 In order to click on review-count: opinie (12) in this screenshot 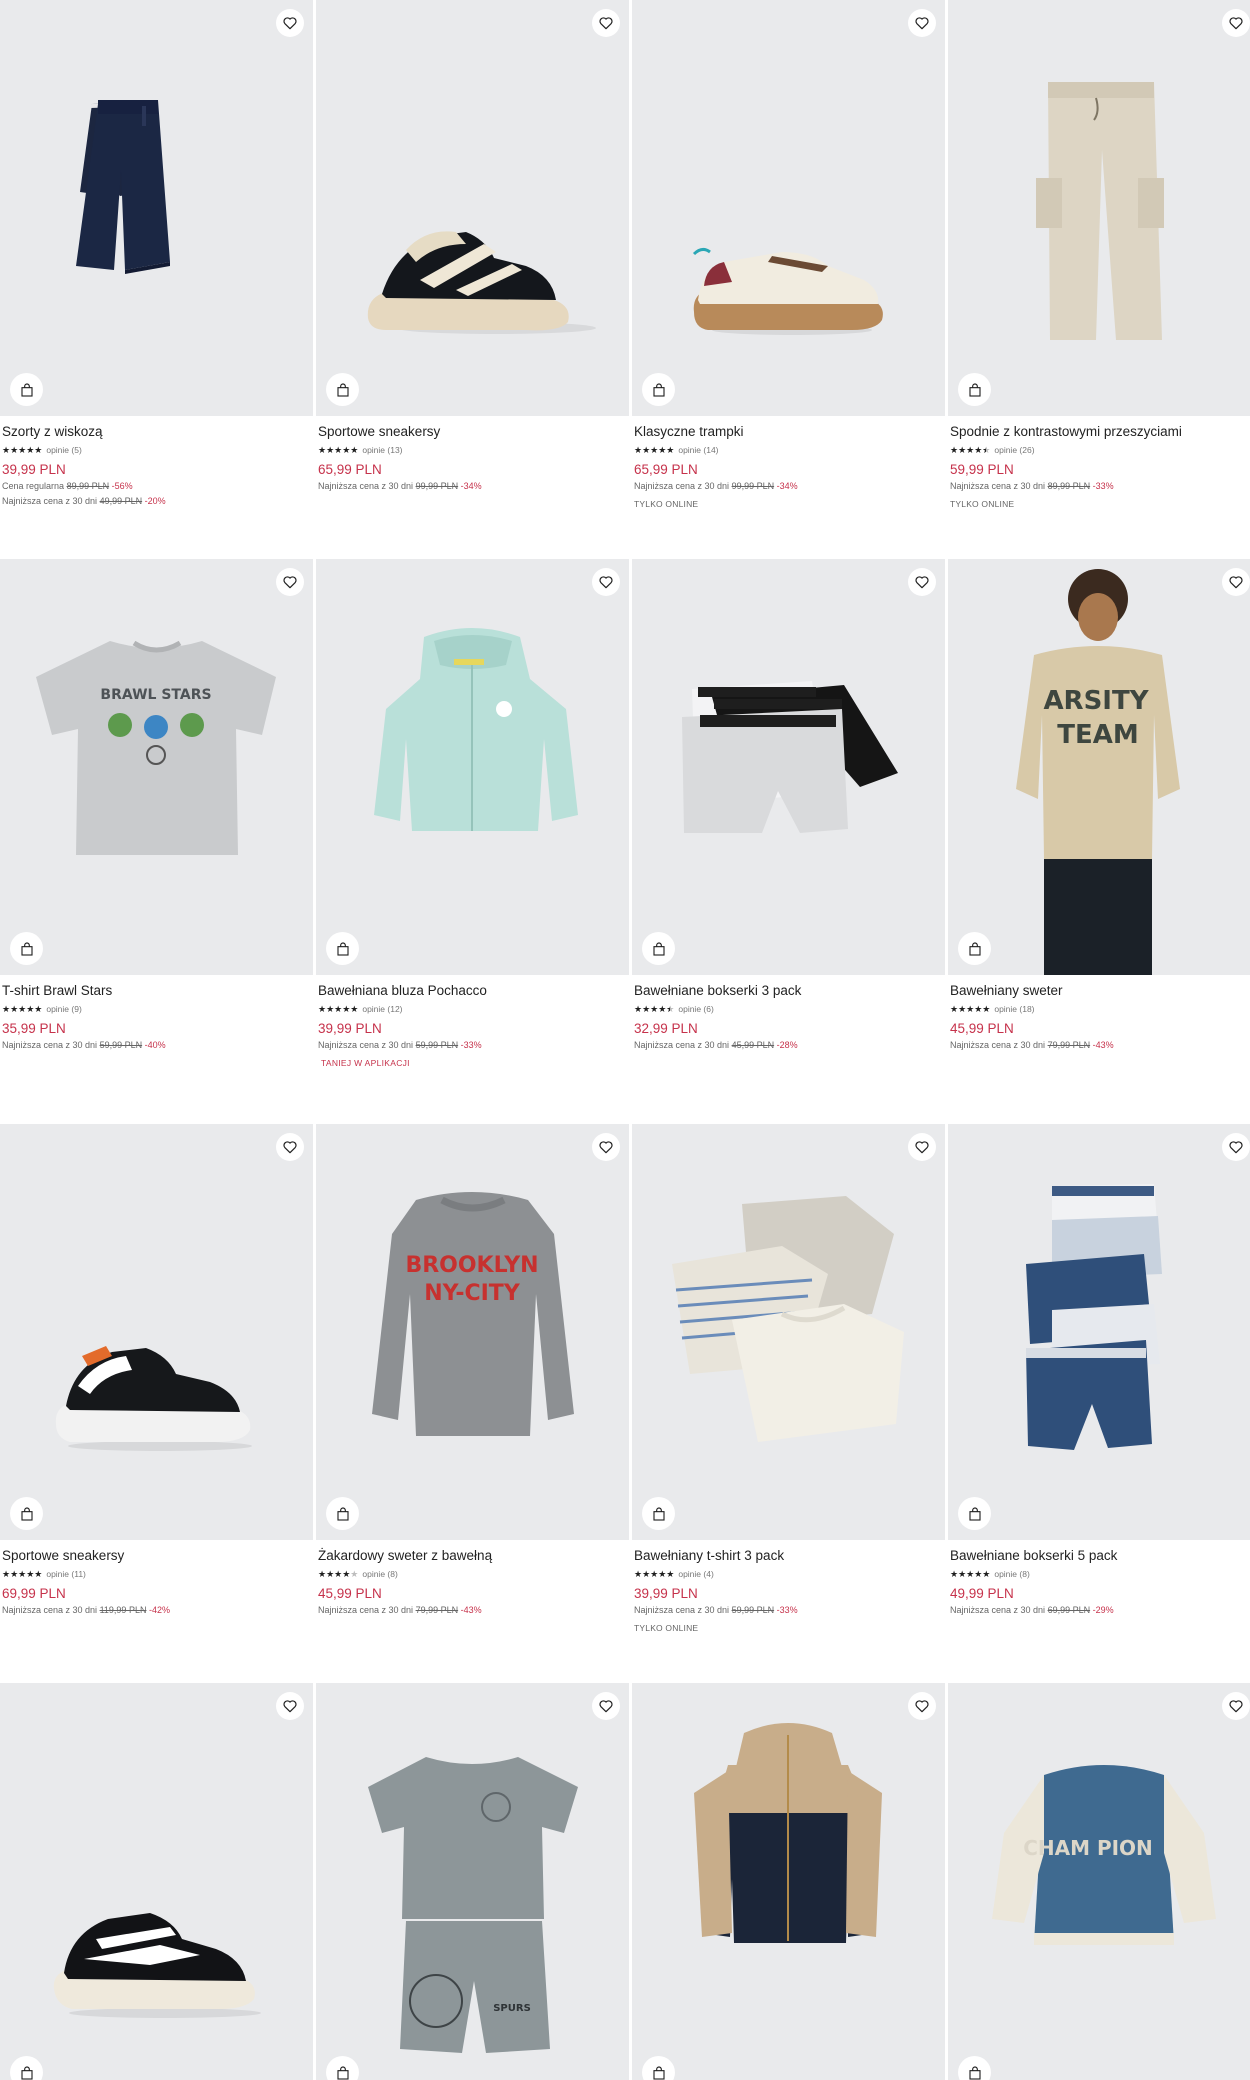, I will do `click(382, 1009)`.